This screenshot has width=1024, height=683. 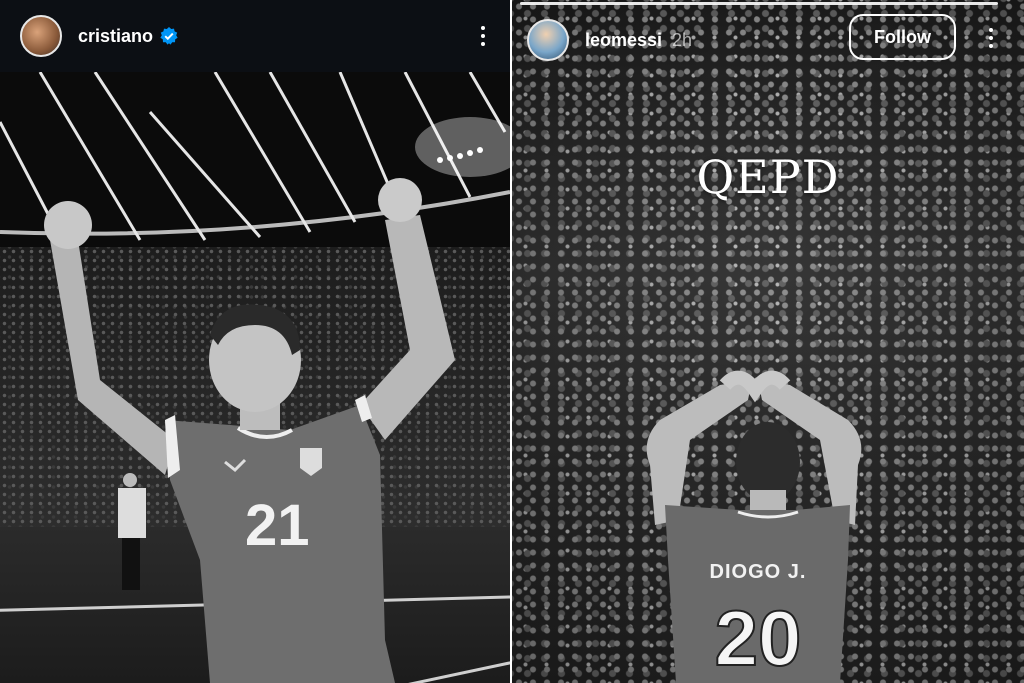 I want to click on player-heart-gesture: DIOGO J. 20, so click(x=754, y=526).